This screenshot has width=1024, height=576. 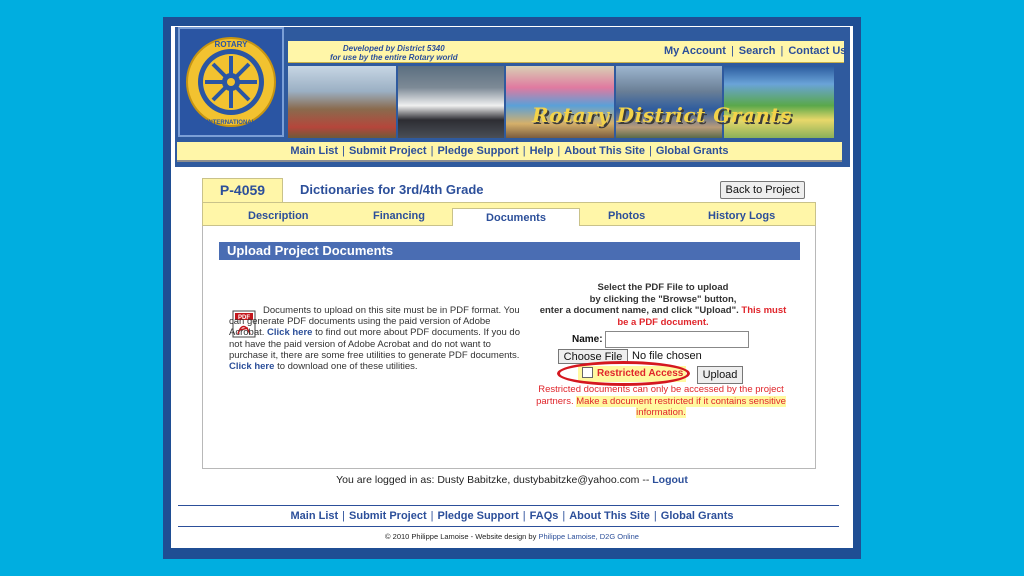 What do you see at coordinates (604, 151) in the screenshot?
I see `nav-about: About This Site` at bounding box center [604, 151].